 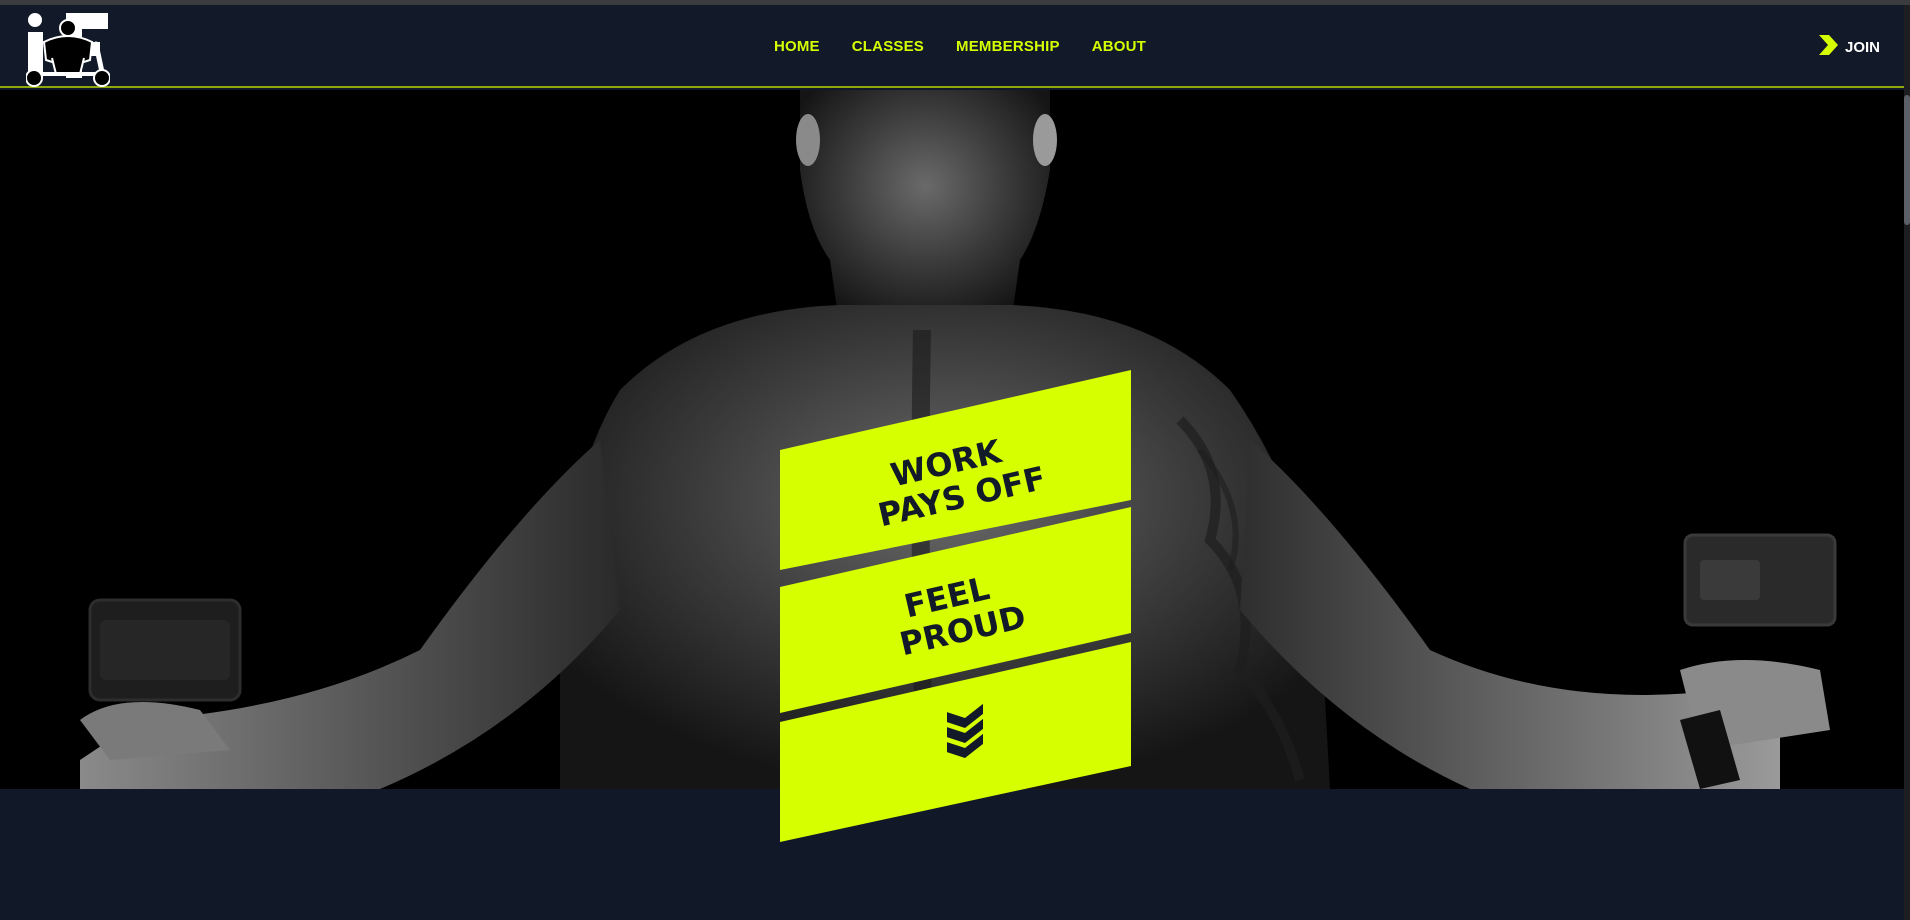 I want to click on nav-classes: CLASSES, so click(x=888, y=46).